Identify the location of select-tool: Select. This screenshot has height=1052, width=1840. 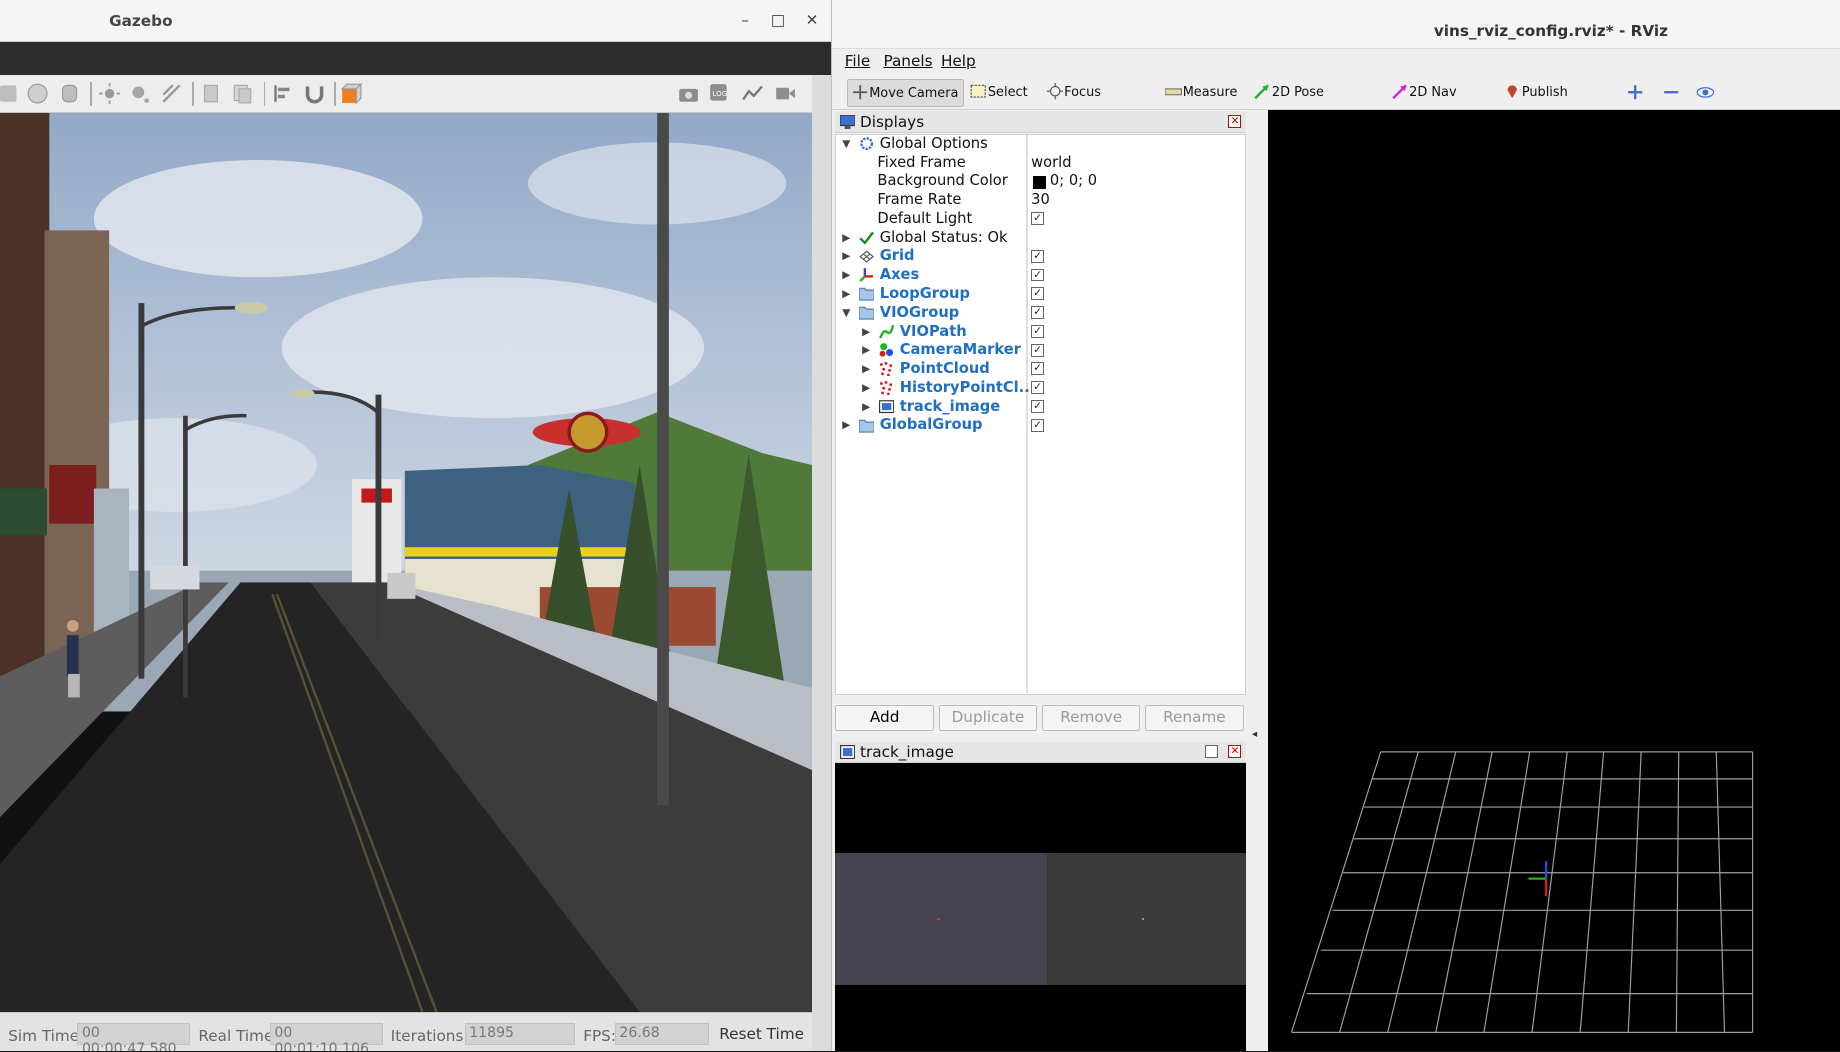
(1002, 93).